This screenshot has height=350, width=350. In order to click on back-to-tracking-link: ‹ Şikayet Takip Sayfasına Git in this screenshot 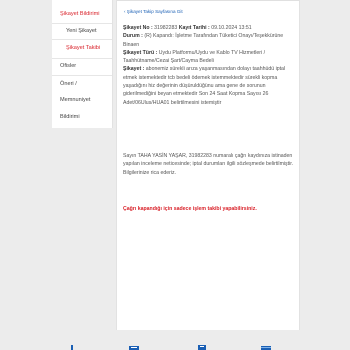, I will do `click(153, 11)`.